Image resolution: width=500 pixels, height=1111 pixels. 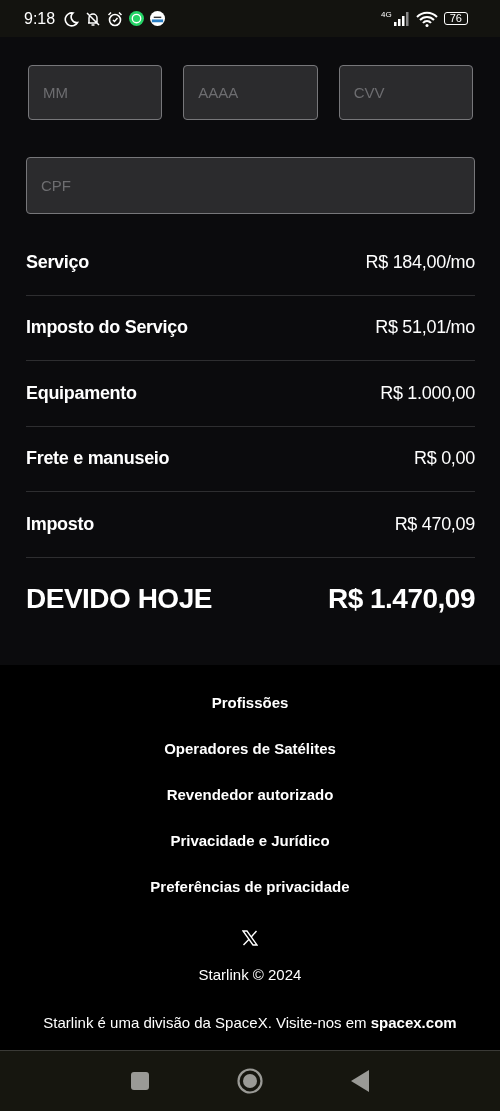 What do you see at coordinates (250, 185) in the screenshot?
I see `cpf-field: CPF` at bounding box center [250, 185].